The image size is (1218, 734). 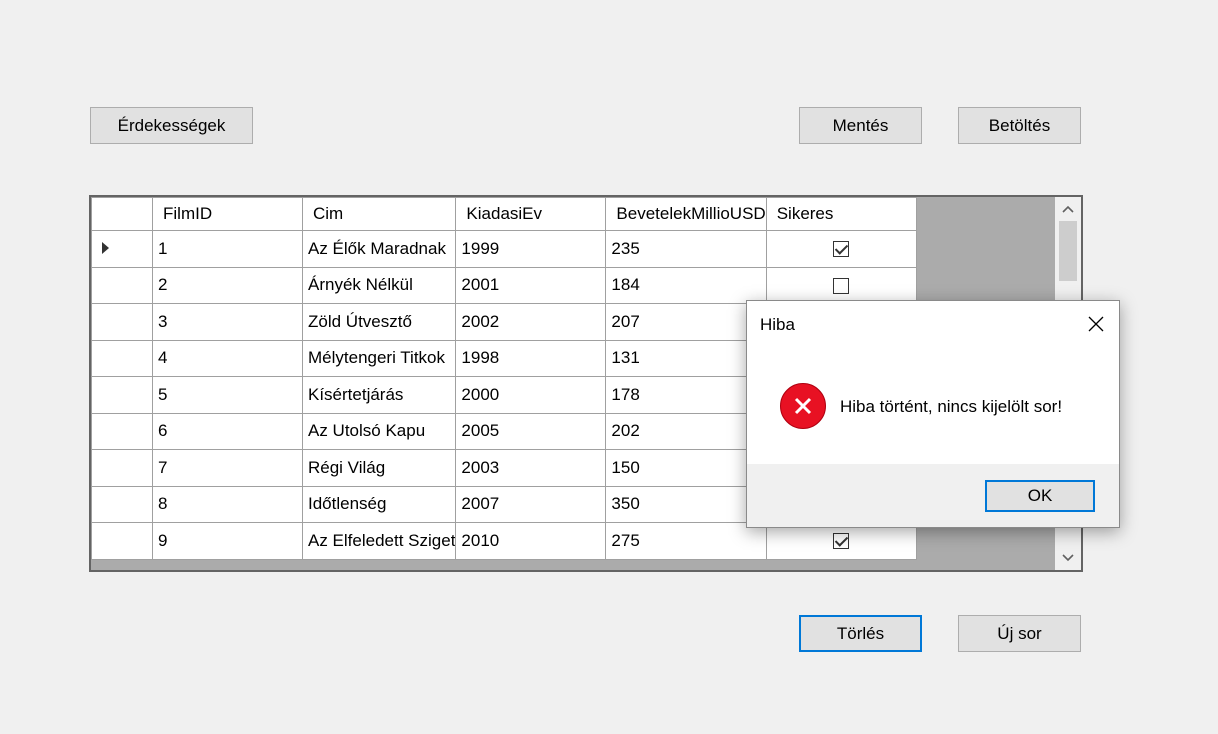 What do you see at coordinates (379, 504) in the screenshot?
I see `cell-cim: Időtlenség` at bounding box center [379, 504].